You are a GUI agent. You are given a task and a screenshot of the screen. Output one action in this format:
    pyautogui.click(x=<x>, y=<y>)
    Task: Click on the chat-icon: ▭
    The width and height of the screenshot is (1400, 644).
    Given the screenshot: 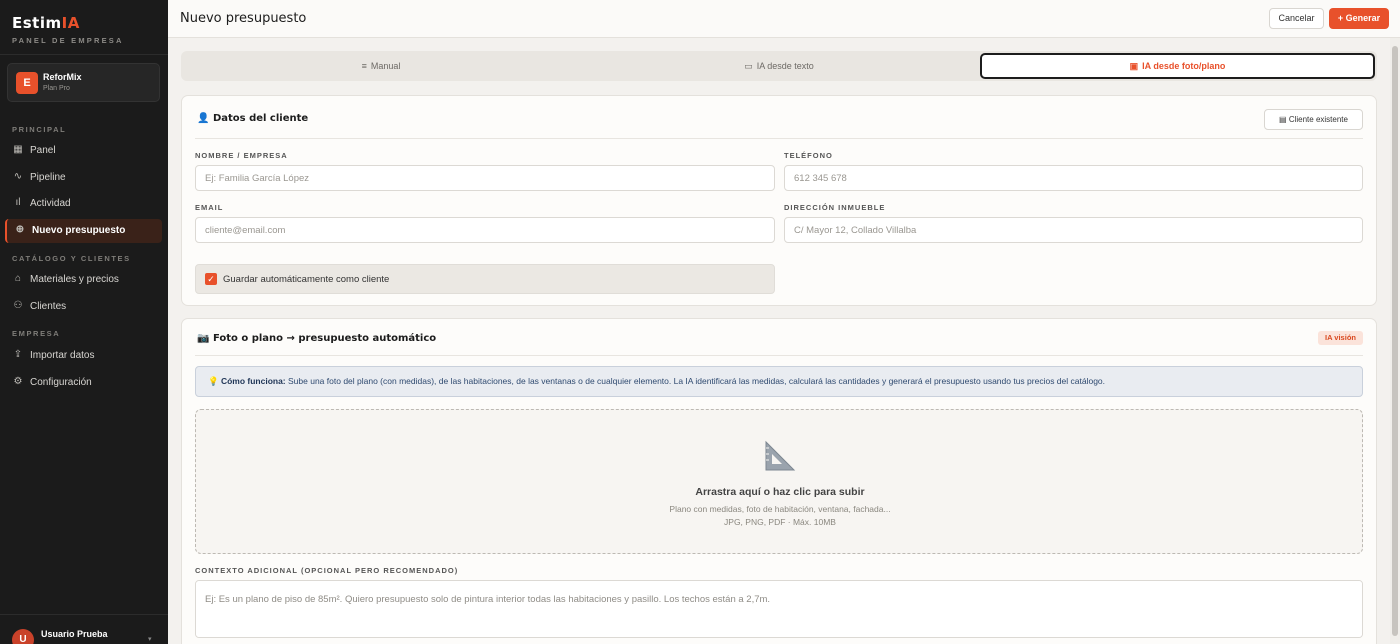 What is the action you would take?
    pyautogui.click(x=748, y=66)
    